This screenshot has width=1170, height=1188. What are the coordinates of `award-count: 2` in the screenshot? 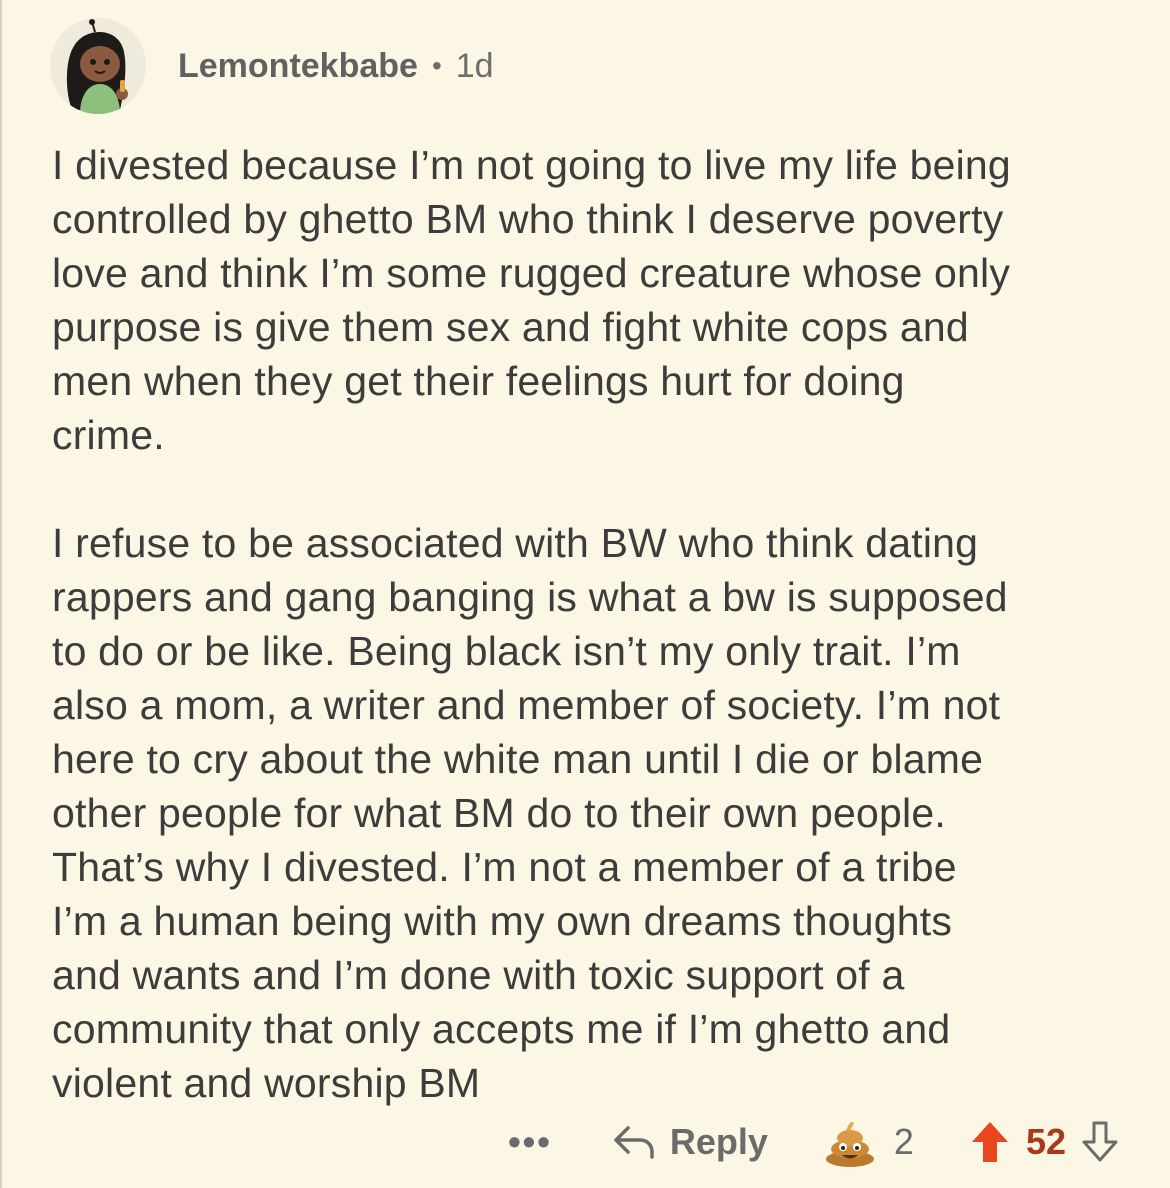 It's located at (903, 1141).